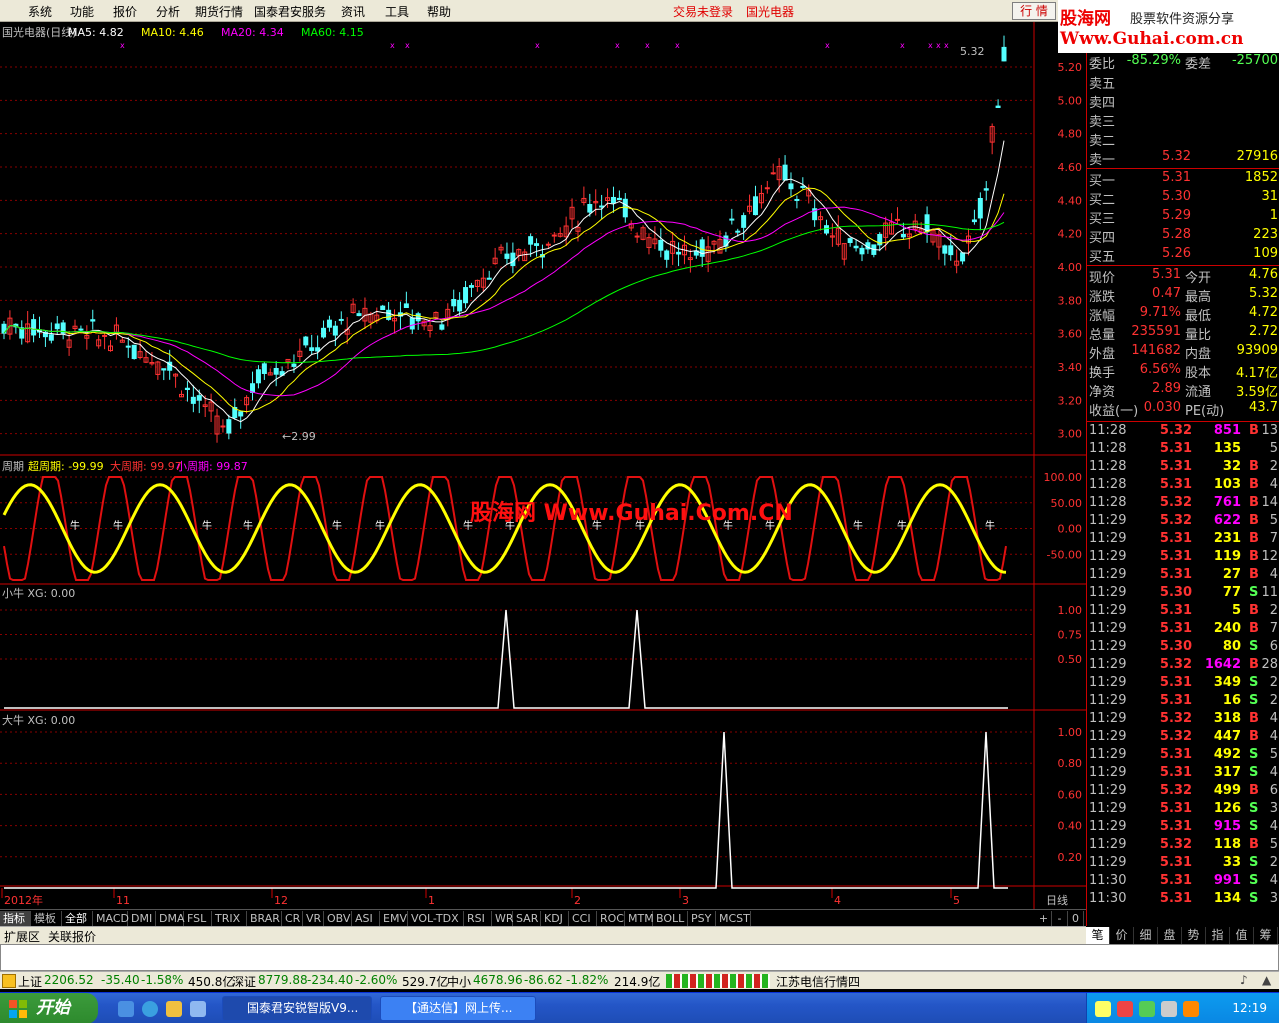  What do you see at coordinates (436, 918) in the screenshot?
I see `tab-vol-tdx: VOL-TDX` at bounding box center [436, 918].